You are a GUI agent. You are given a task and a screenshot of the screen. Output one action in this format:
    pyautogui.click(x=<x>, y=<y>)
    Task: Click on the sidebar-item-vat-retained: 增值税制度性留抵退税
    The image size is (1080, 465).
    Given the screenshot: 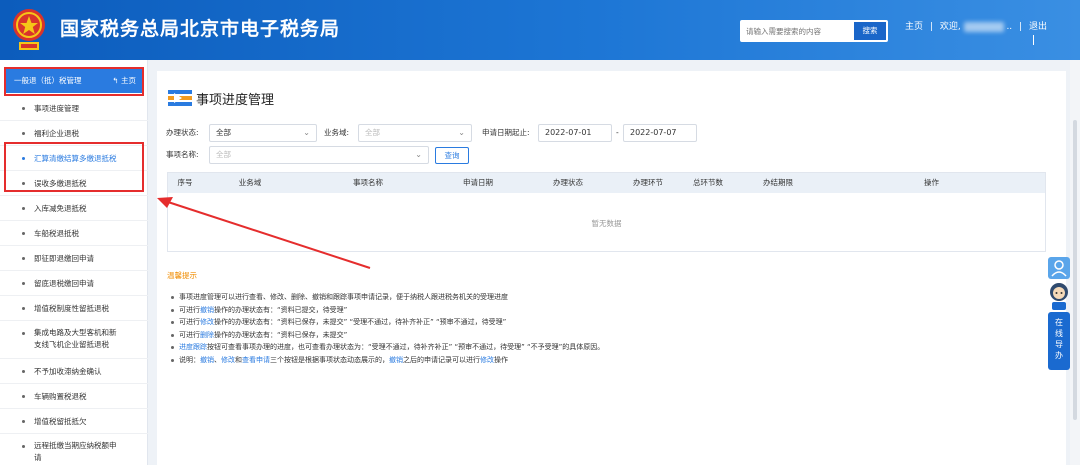 What is the action you would take?
    pyautogui.click(x=74, y=308)
    